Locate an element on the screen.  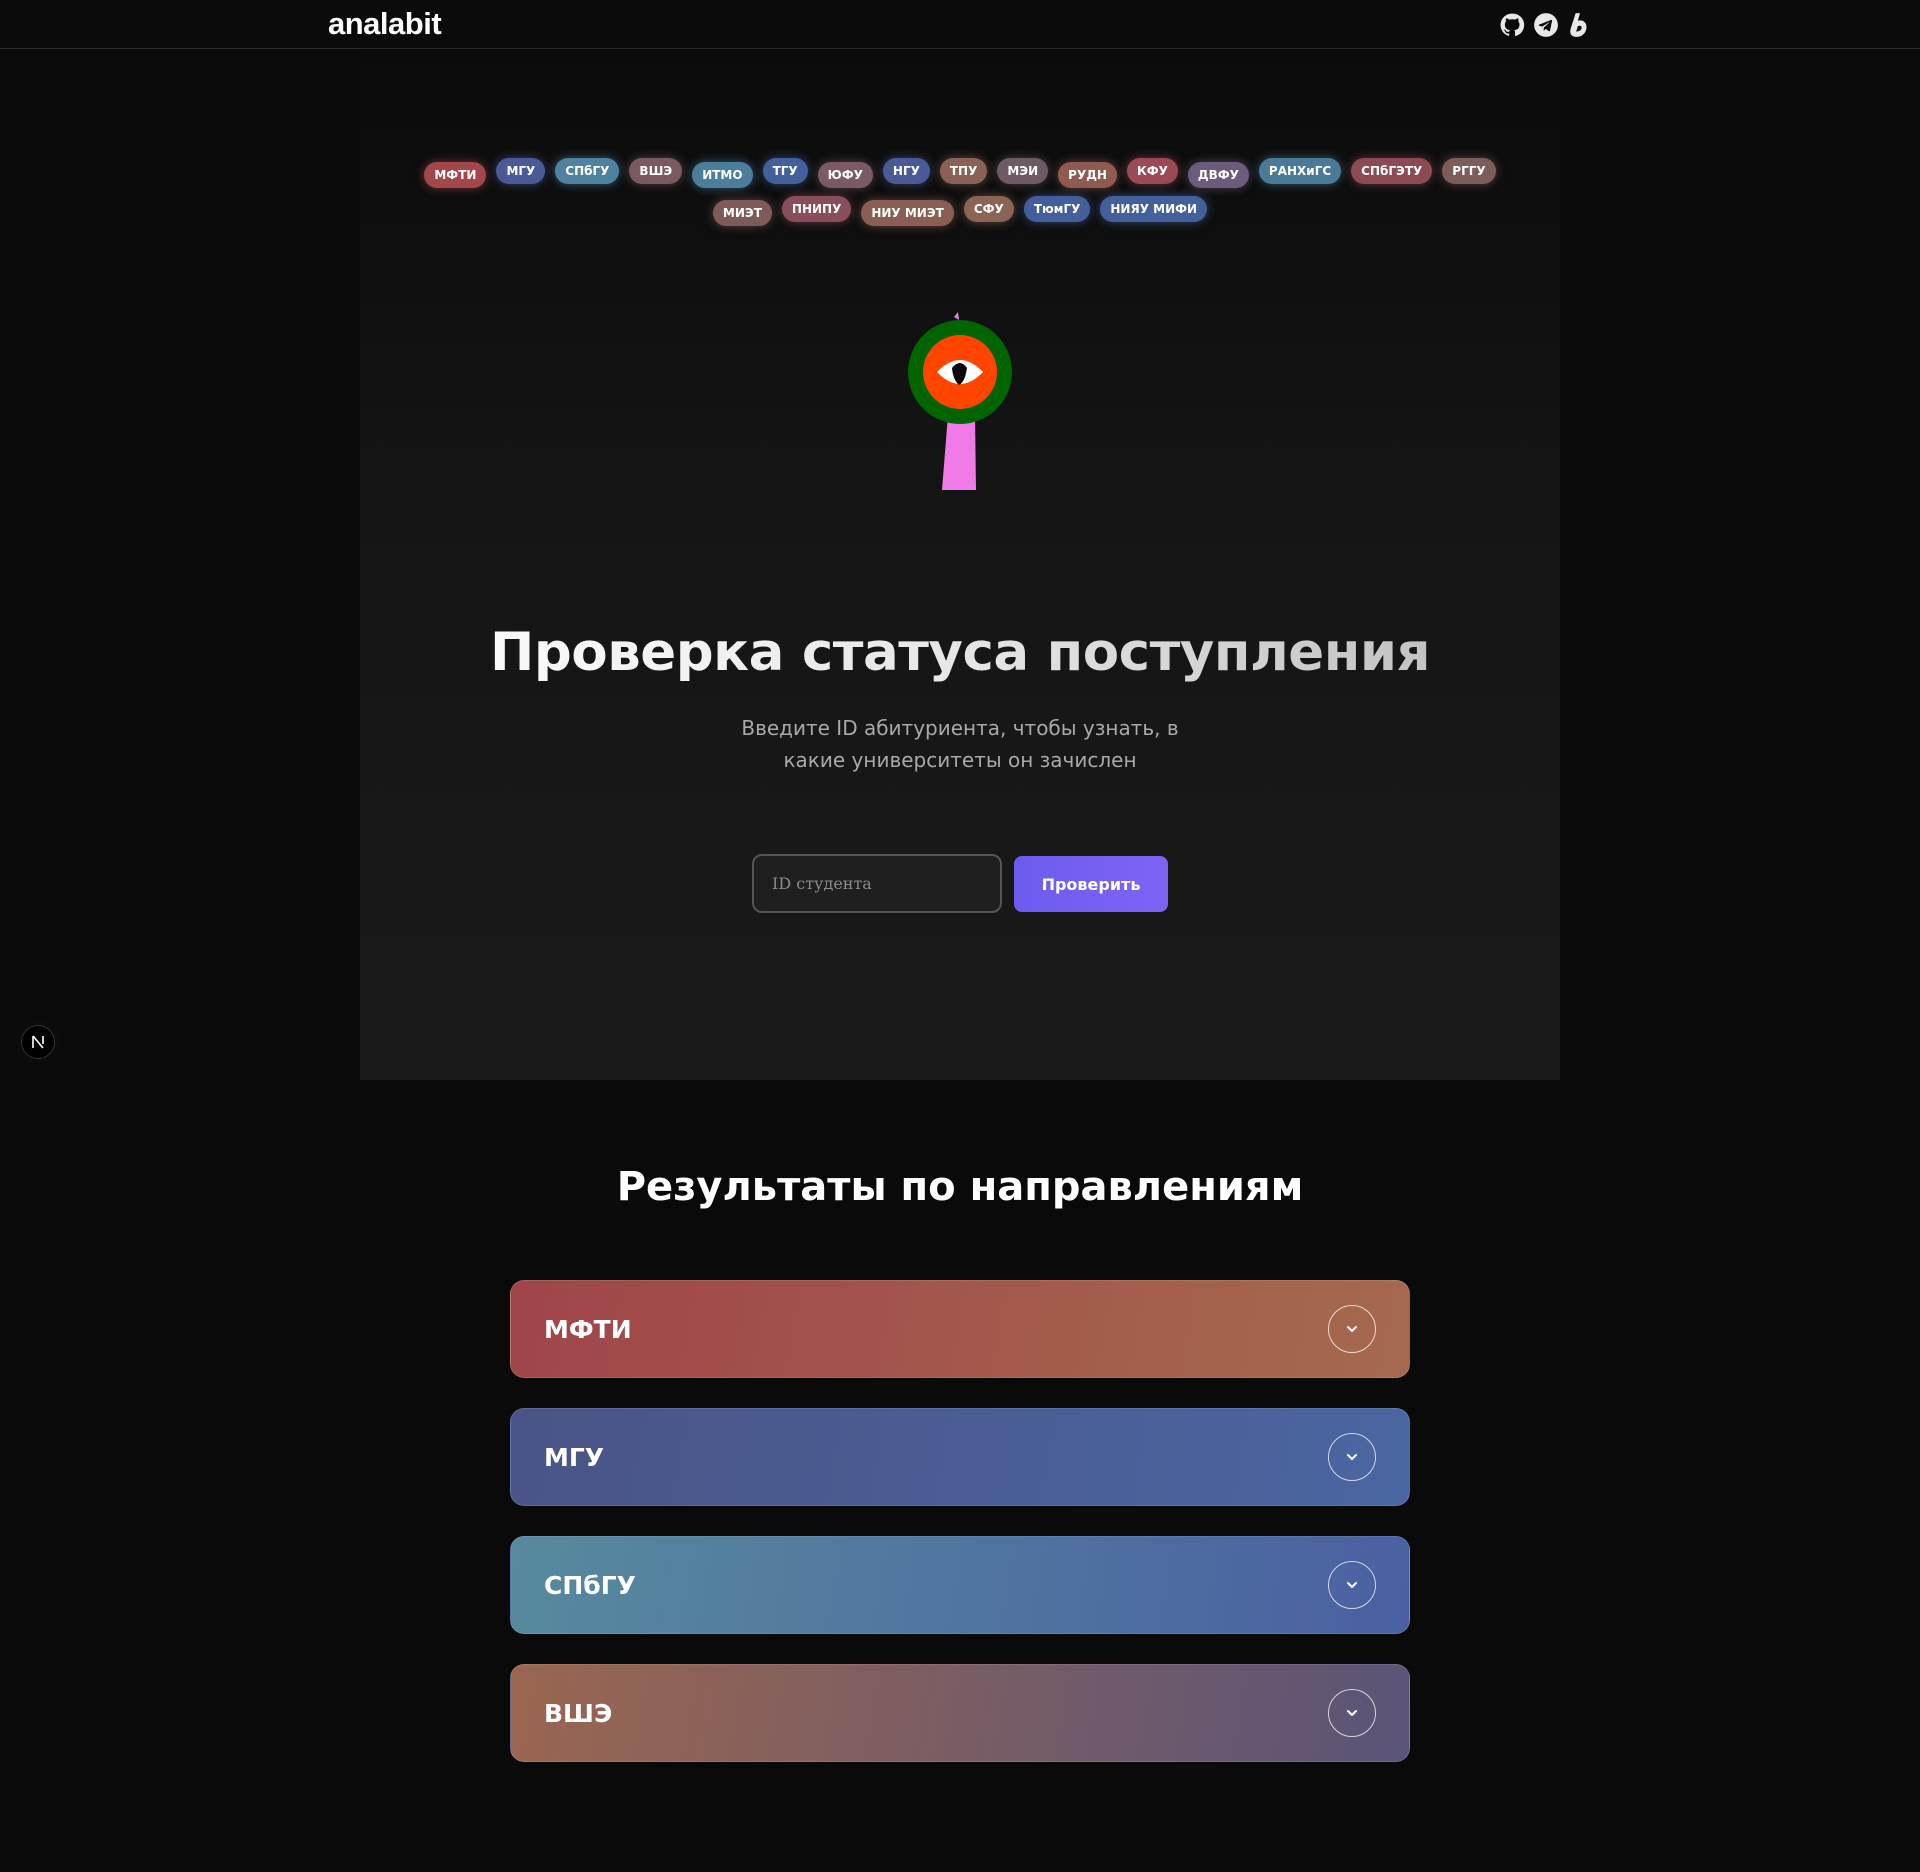
university-tag: МФТИ is located at coordinates (455, 175).